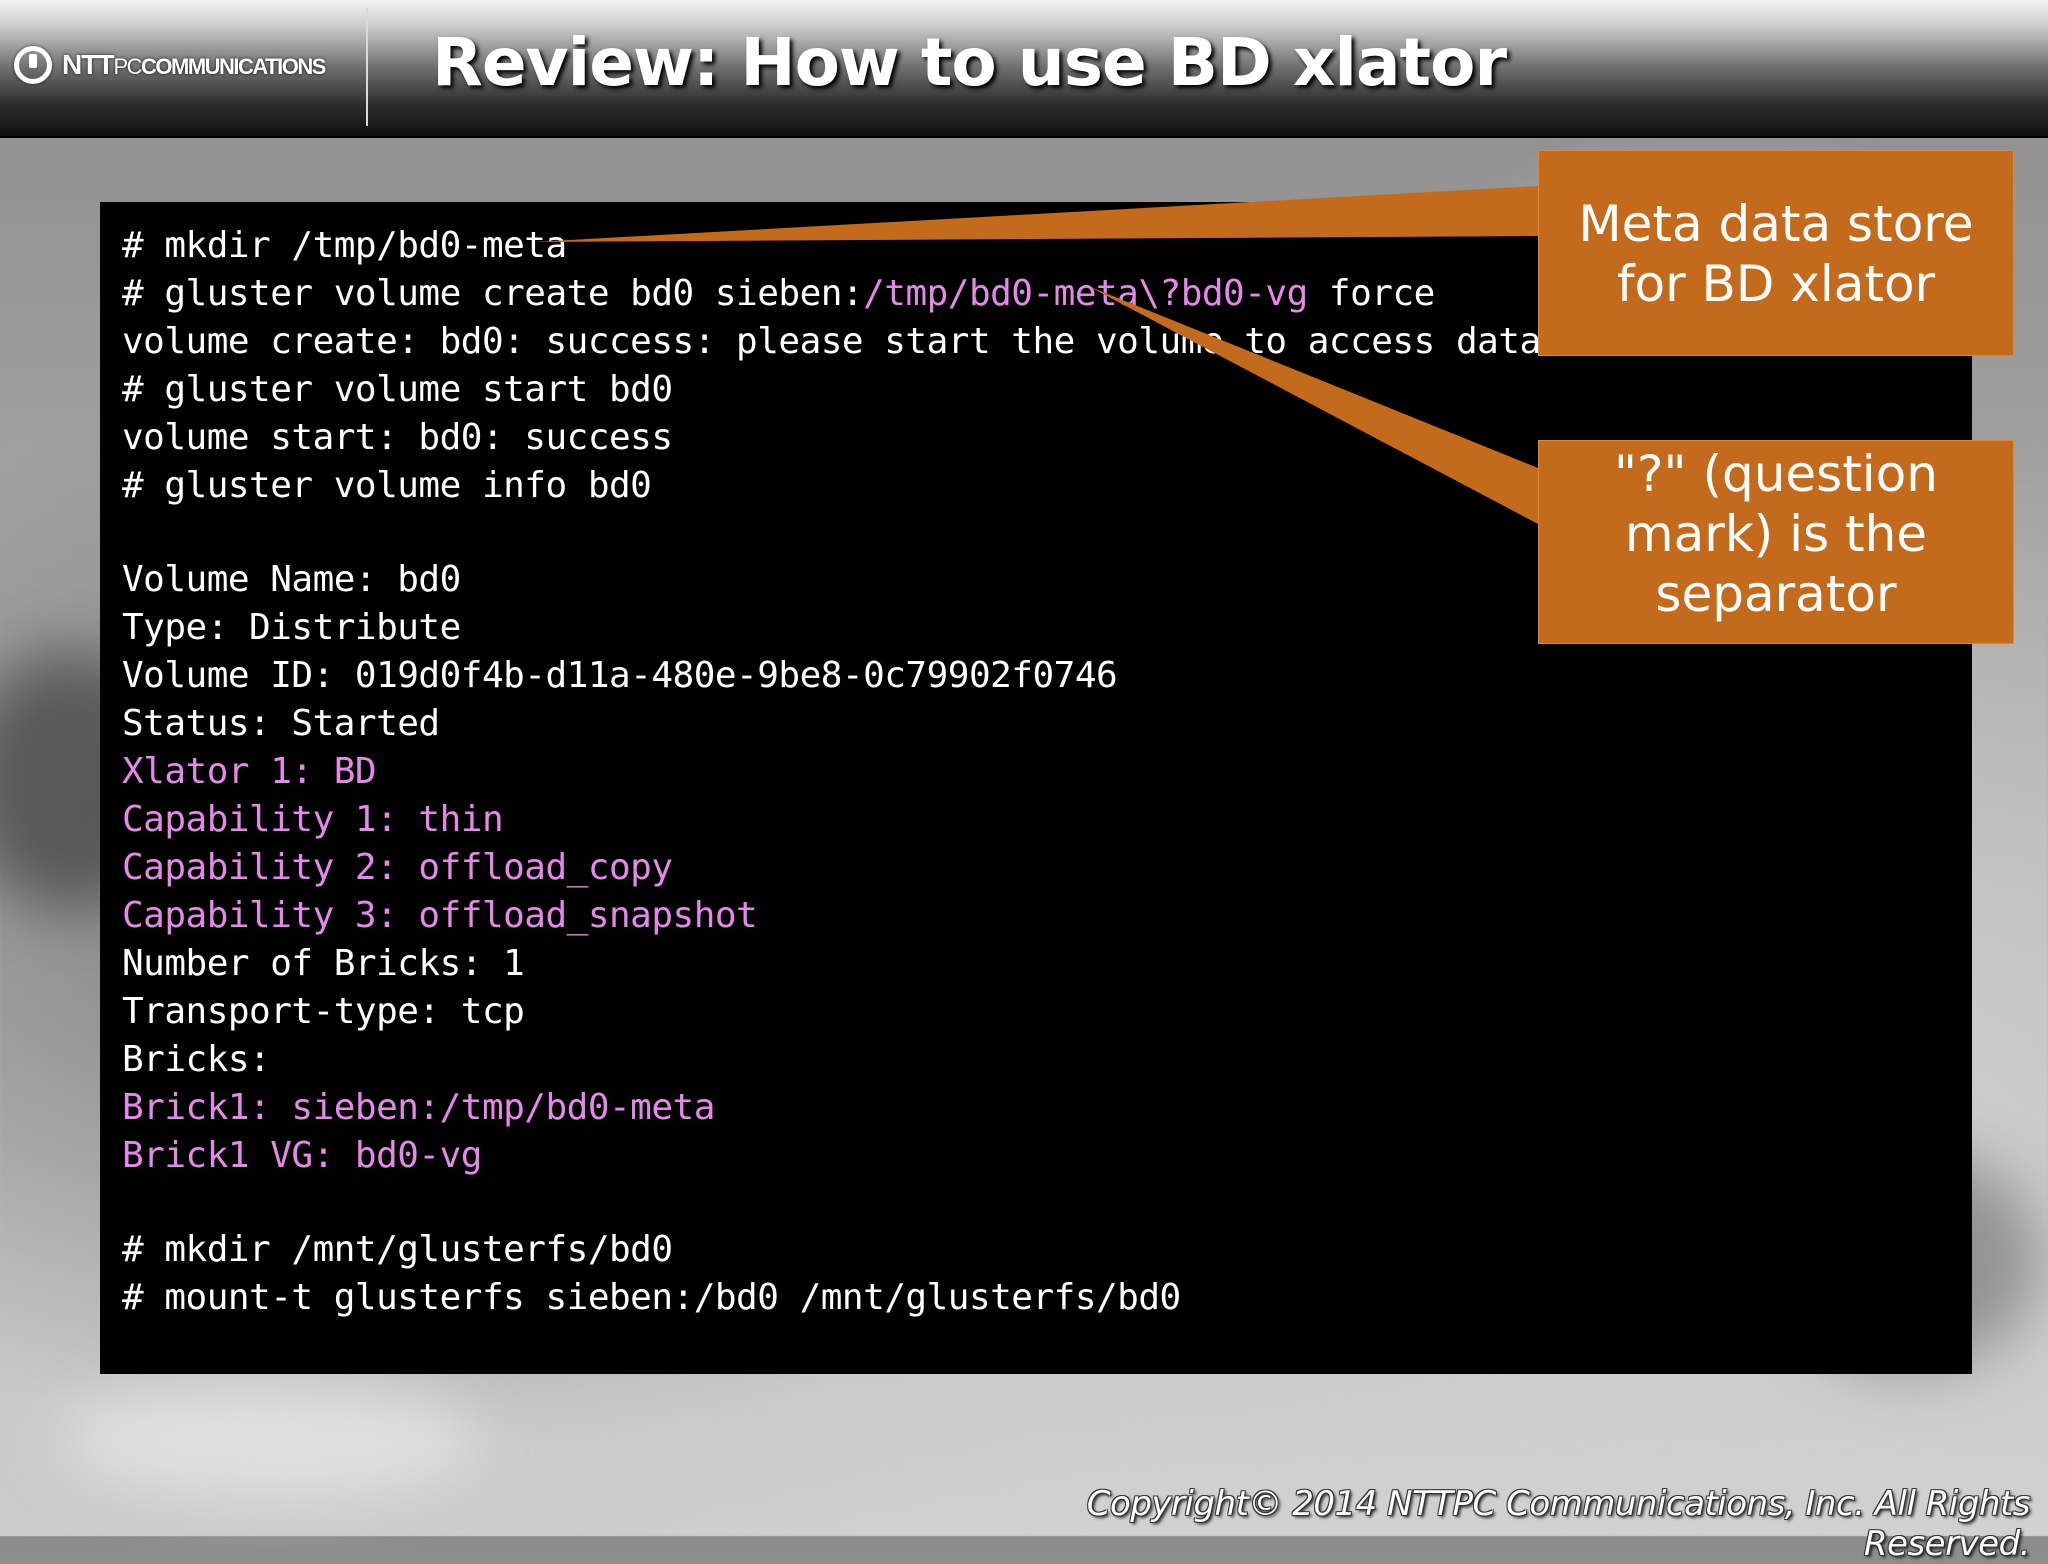 The height and width of the screenshot is (1564, 2048). Describe the element at coordinates (1776, 224) in the screenshot. I see `callout-text: Meta data store` at that location.